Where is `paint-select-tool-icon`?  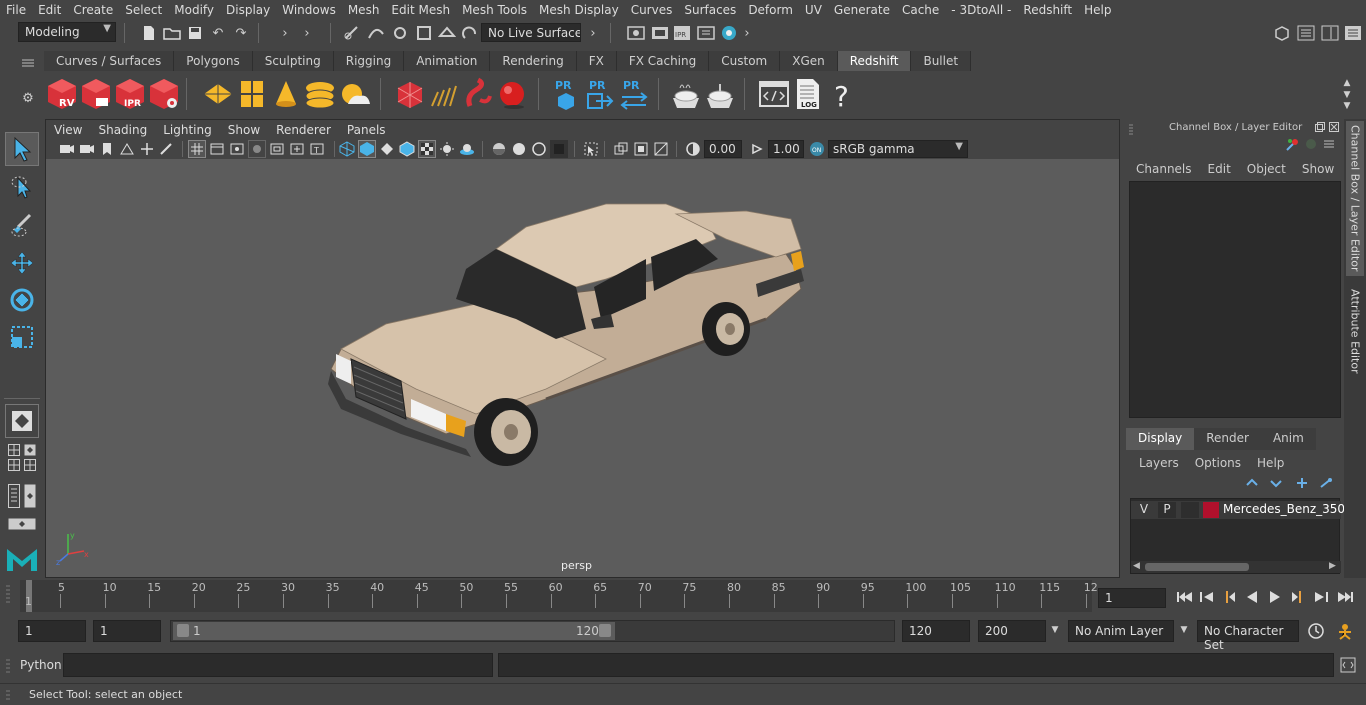
paint-select-tool-icon is located at coordinates (22, 225).